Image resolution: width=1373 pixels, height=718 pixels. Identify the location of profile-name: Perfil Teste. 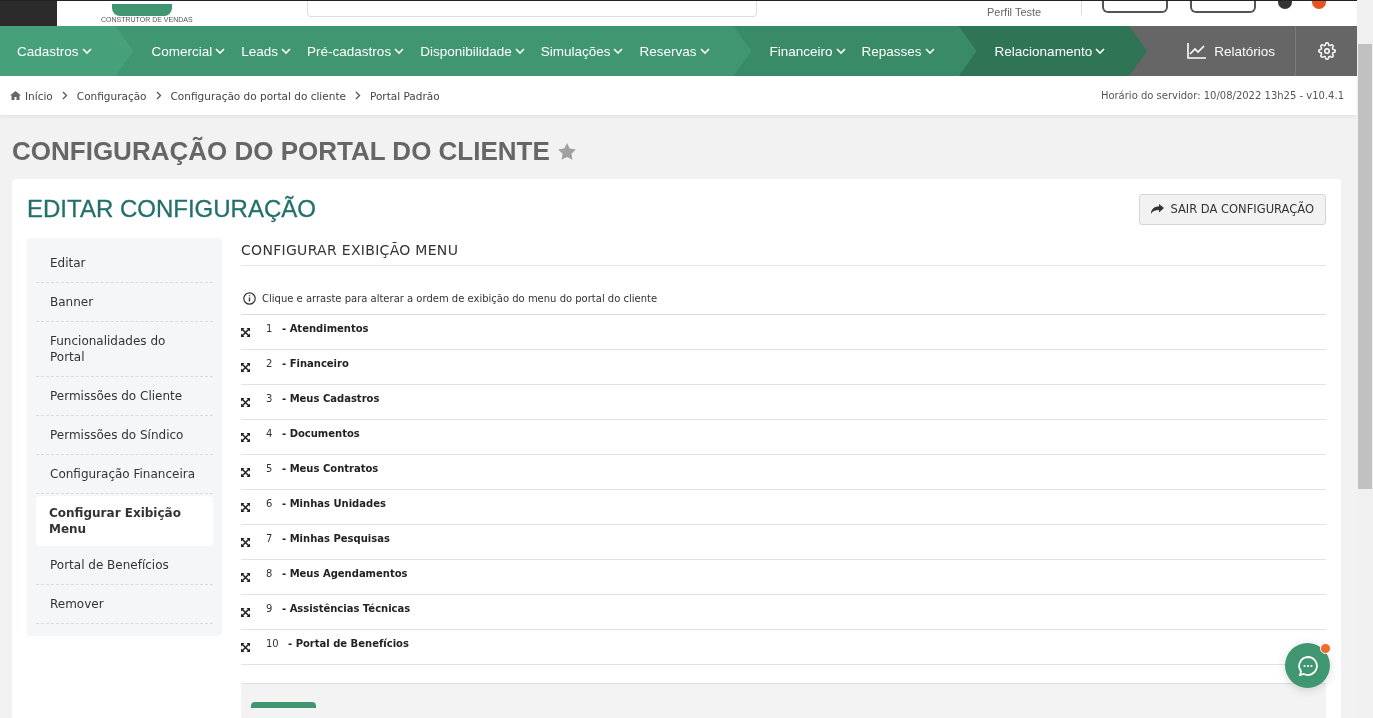
(1014, 12).